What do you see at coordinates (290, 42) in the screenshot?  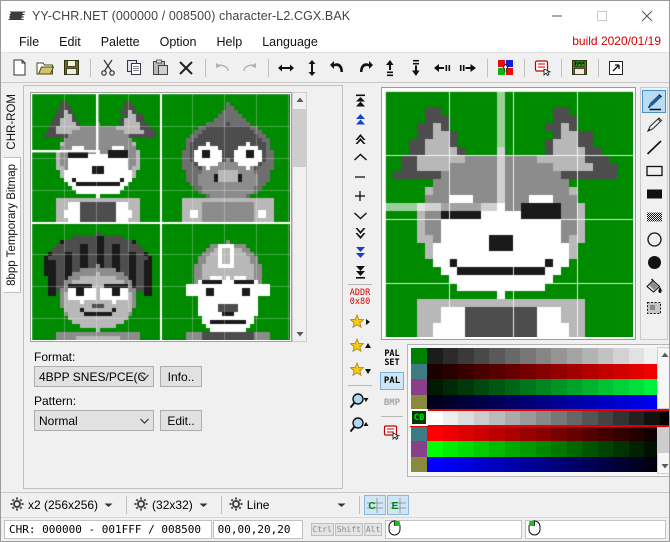 I see `menu-language: Language` at bounding box center [290, 42].